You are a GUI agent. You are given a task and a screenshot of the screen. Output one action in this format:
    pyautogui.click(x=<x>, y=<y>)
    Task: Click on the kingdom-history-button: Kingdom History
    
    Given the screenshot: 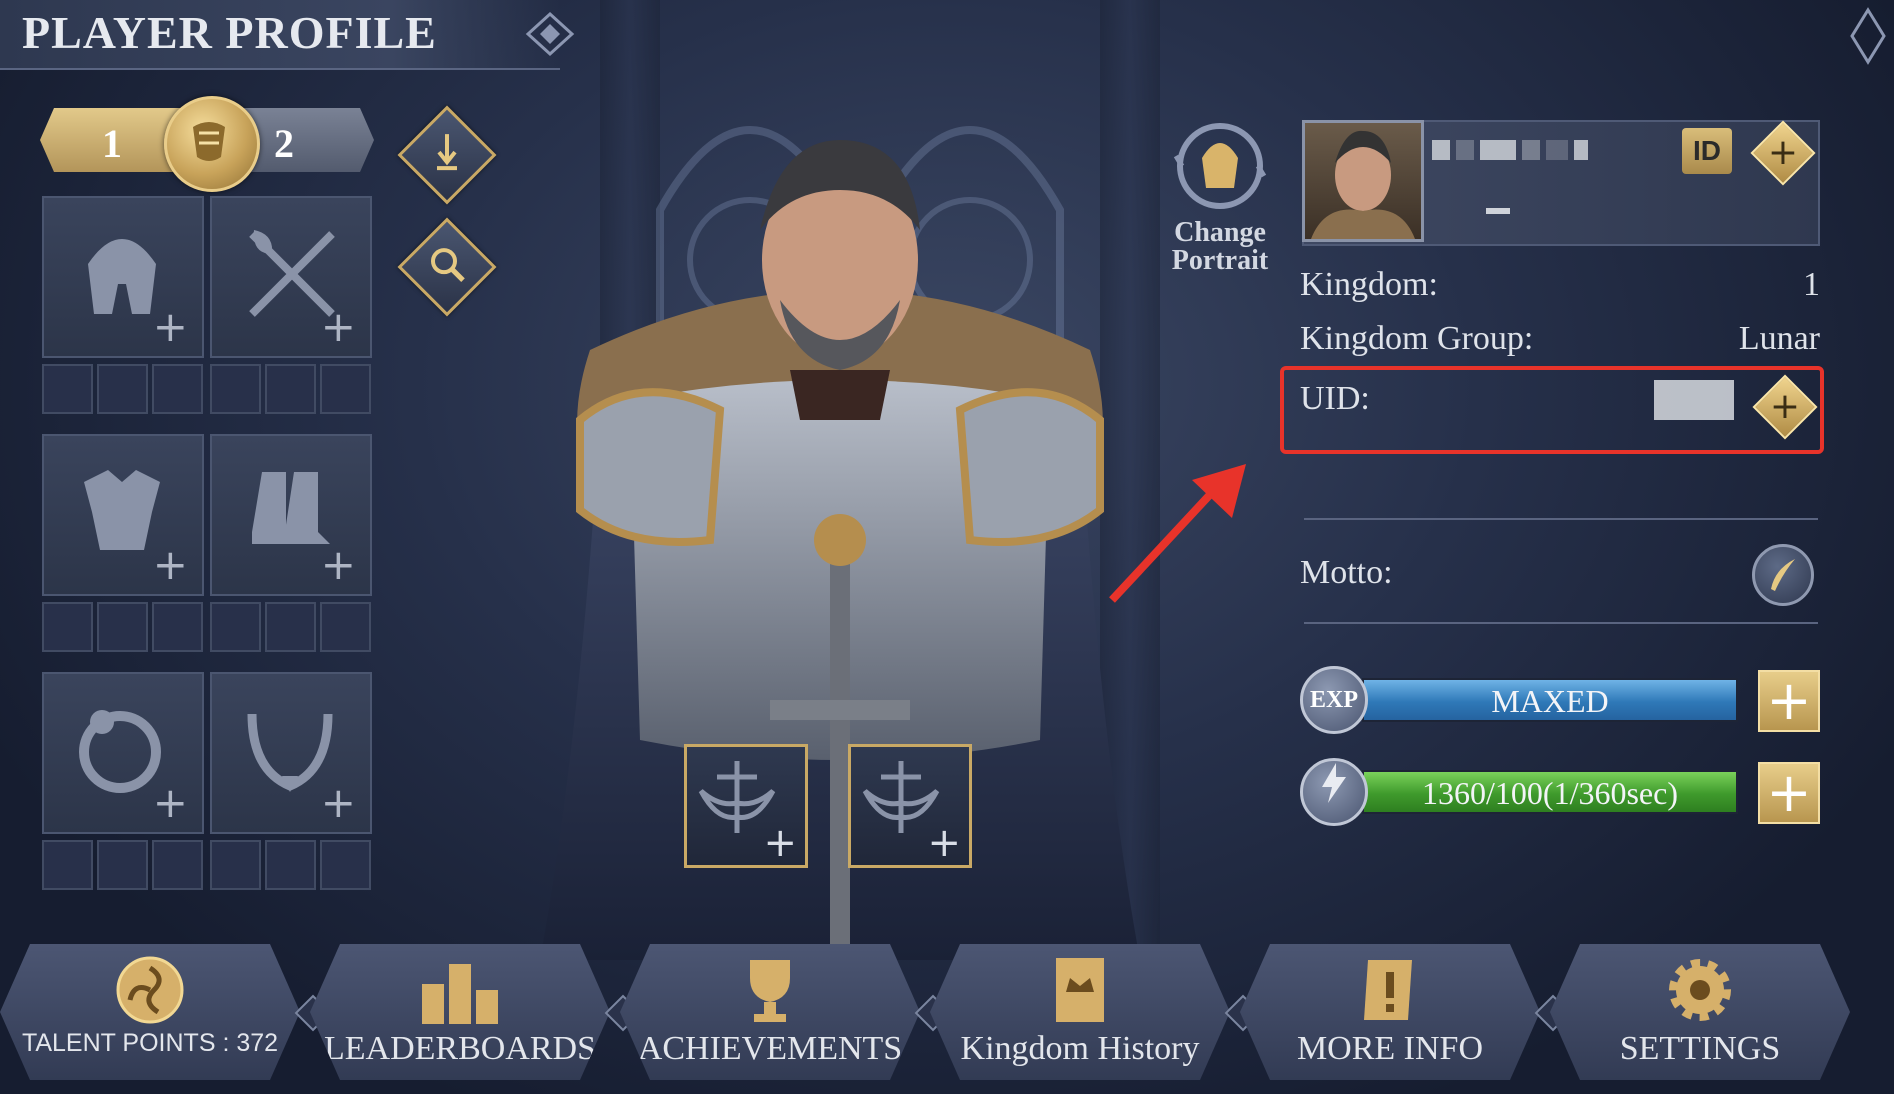 What is the action you would take?
    pyautogui.click(x=1080, y=1012)
    